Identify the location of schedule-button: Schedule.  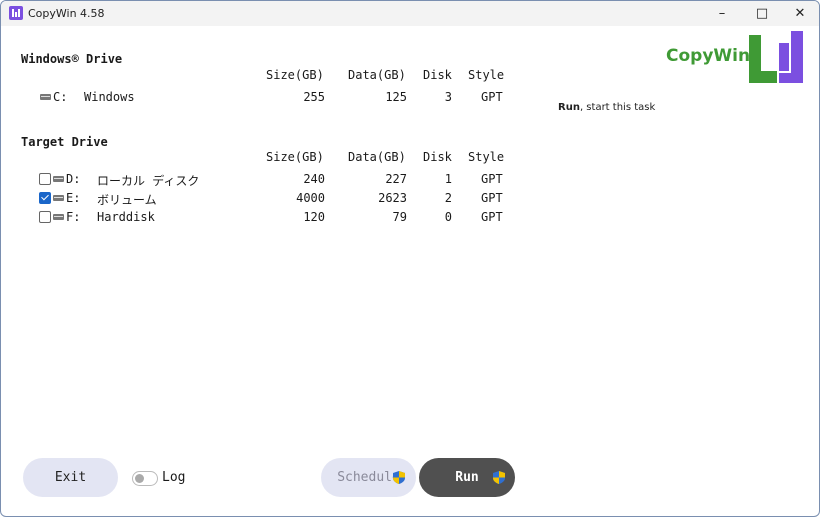
(368, 477).